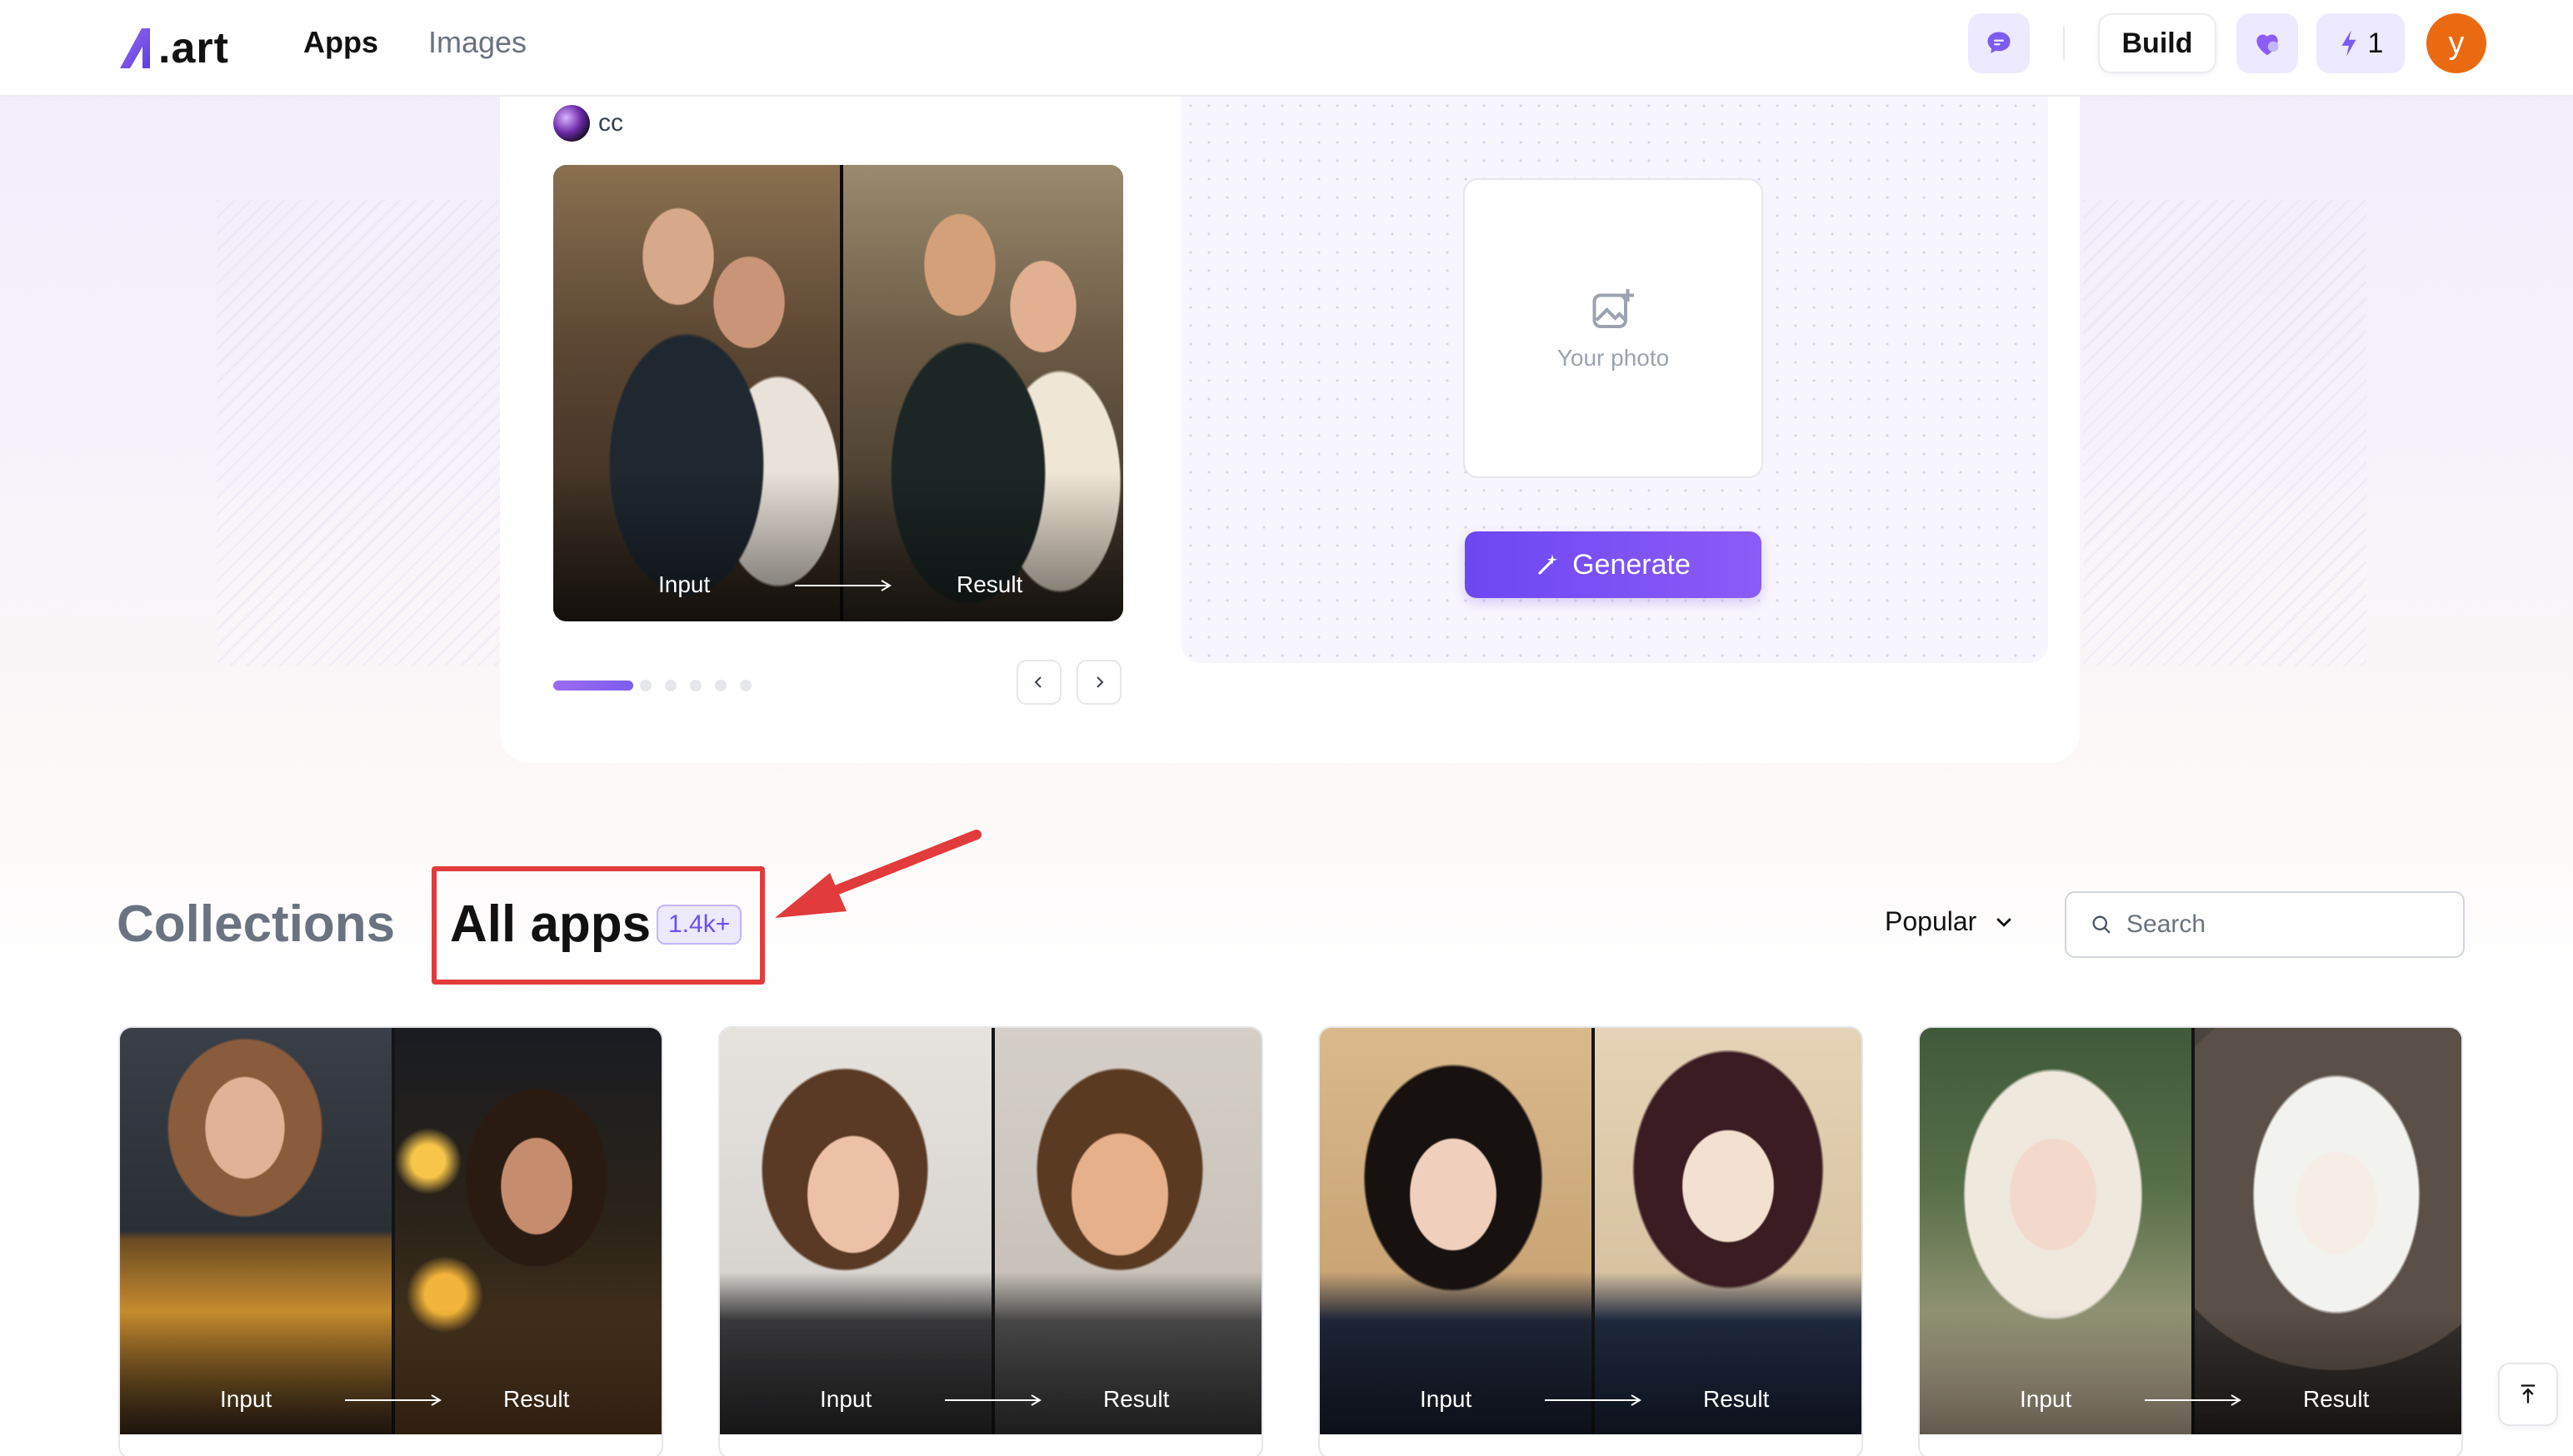 The width and height of the screenshot is (2573, 1456). What do you see at coordinates (699, 925) in the screenshot?
I see `apps-count-badge: 1.4k+` at bounding box center [699, 925].